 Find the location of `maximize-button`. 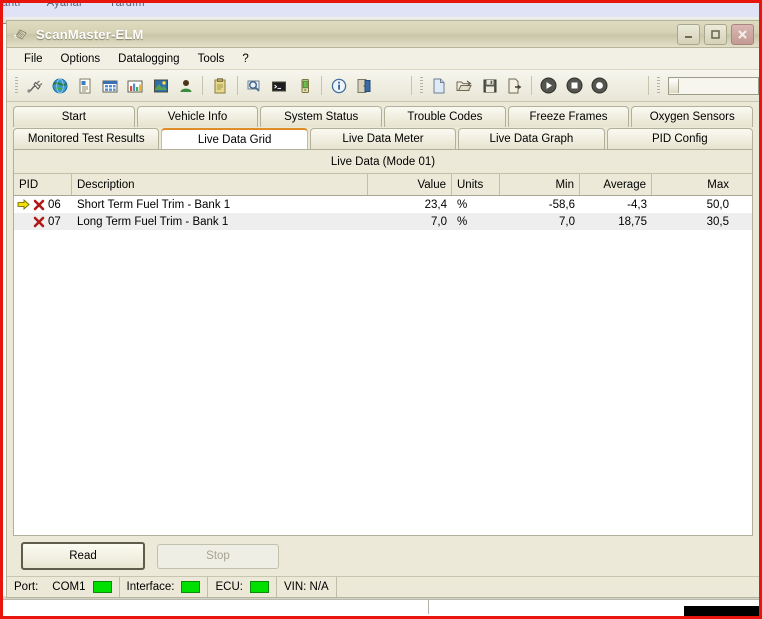

maximize-button is located at coordinates (715, 34).